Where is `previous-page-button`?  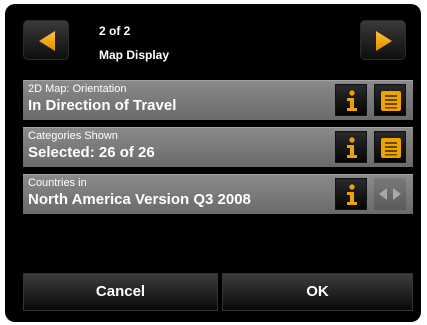
previous-page-button is located at coordinates (46, 40).